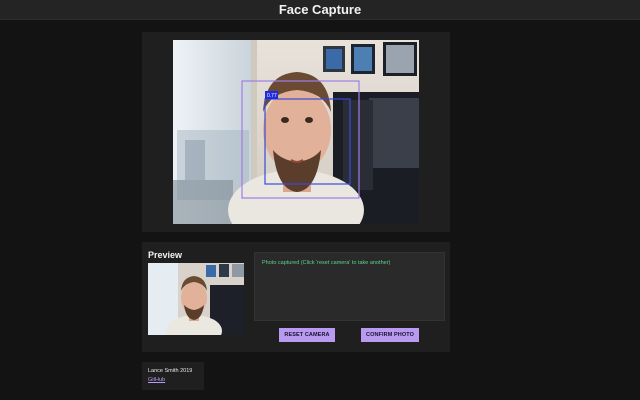 The image size is (640, 400). I want to click on footer-card: Lance Smith 2019 GitHub, so click(173, 376).